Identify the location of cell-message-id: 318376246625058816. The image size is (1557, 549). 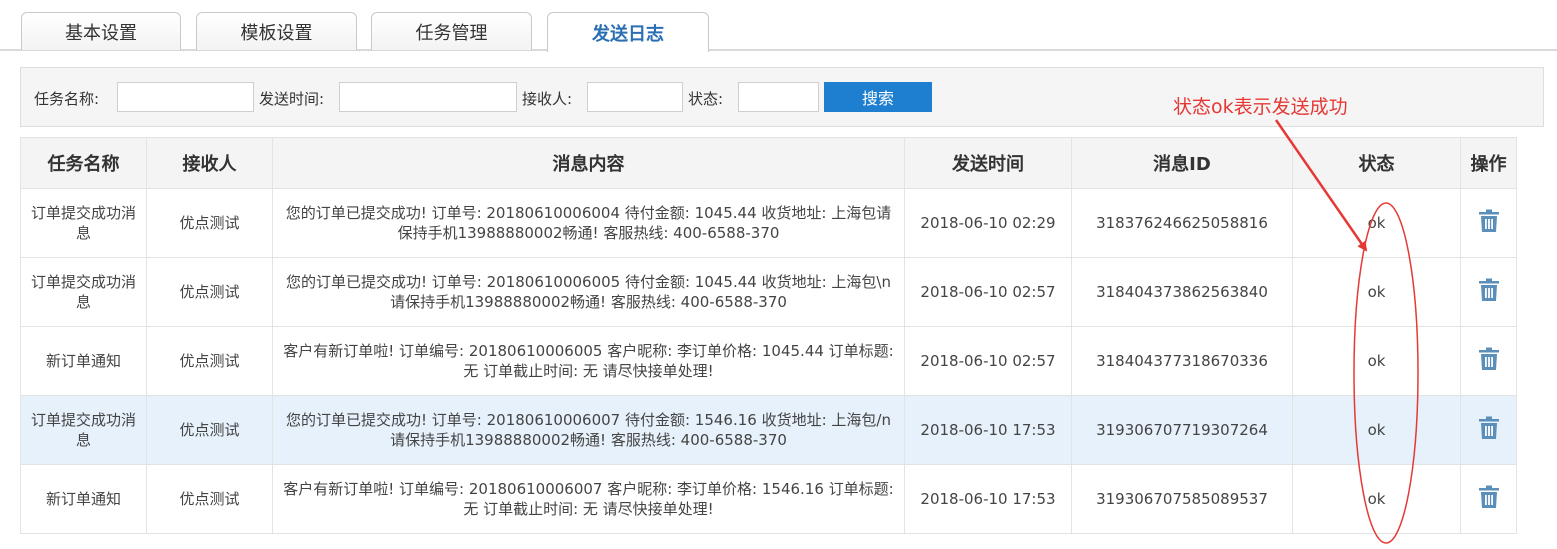
(1182, 223).